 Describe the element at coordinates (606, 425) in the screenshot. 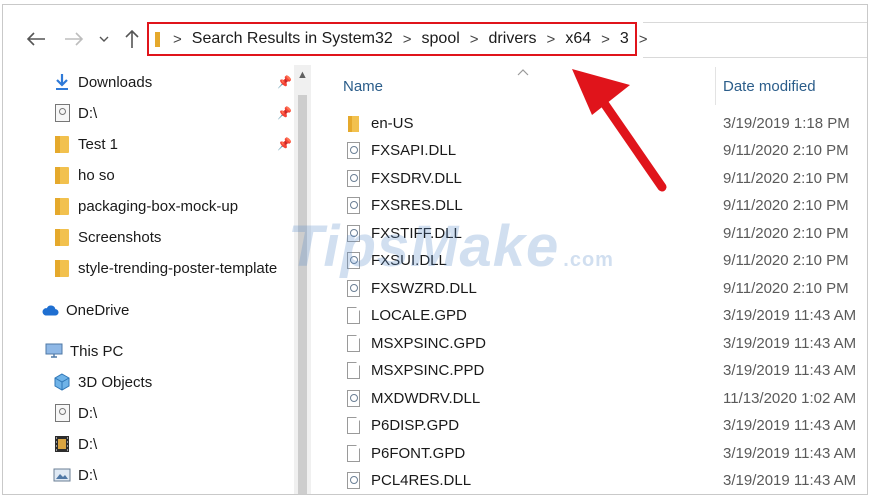

I see `file-row: P6DISP.GPD 3/19/2019 11:43 AM` at that location.